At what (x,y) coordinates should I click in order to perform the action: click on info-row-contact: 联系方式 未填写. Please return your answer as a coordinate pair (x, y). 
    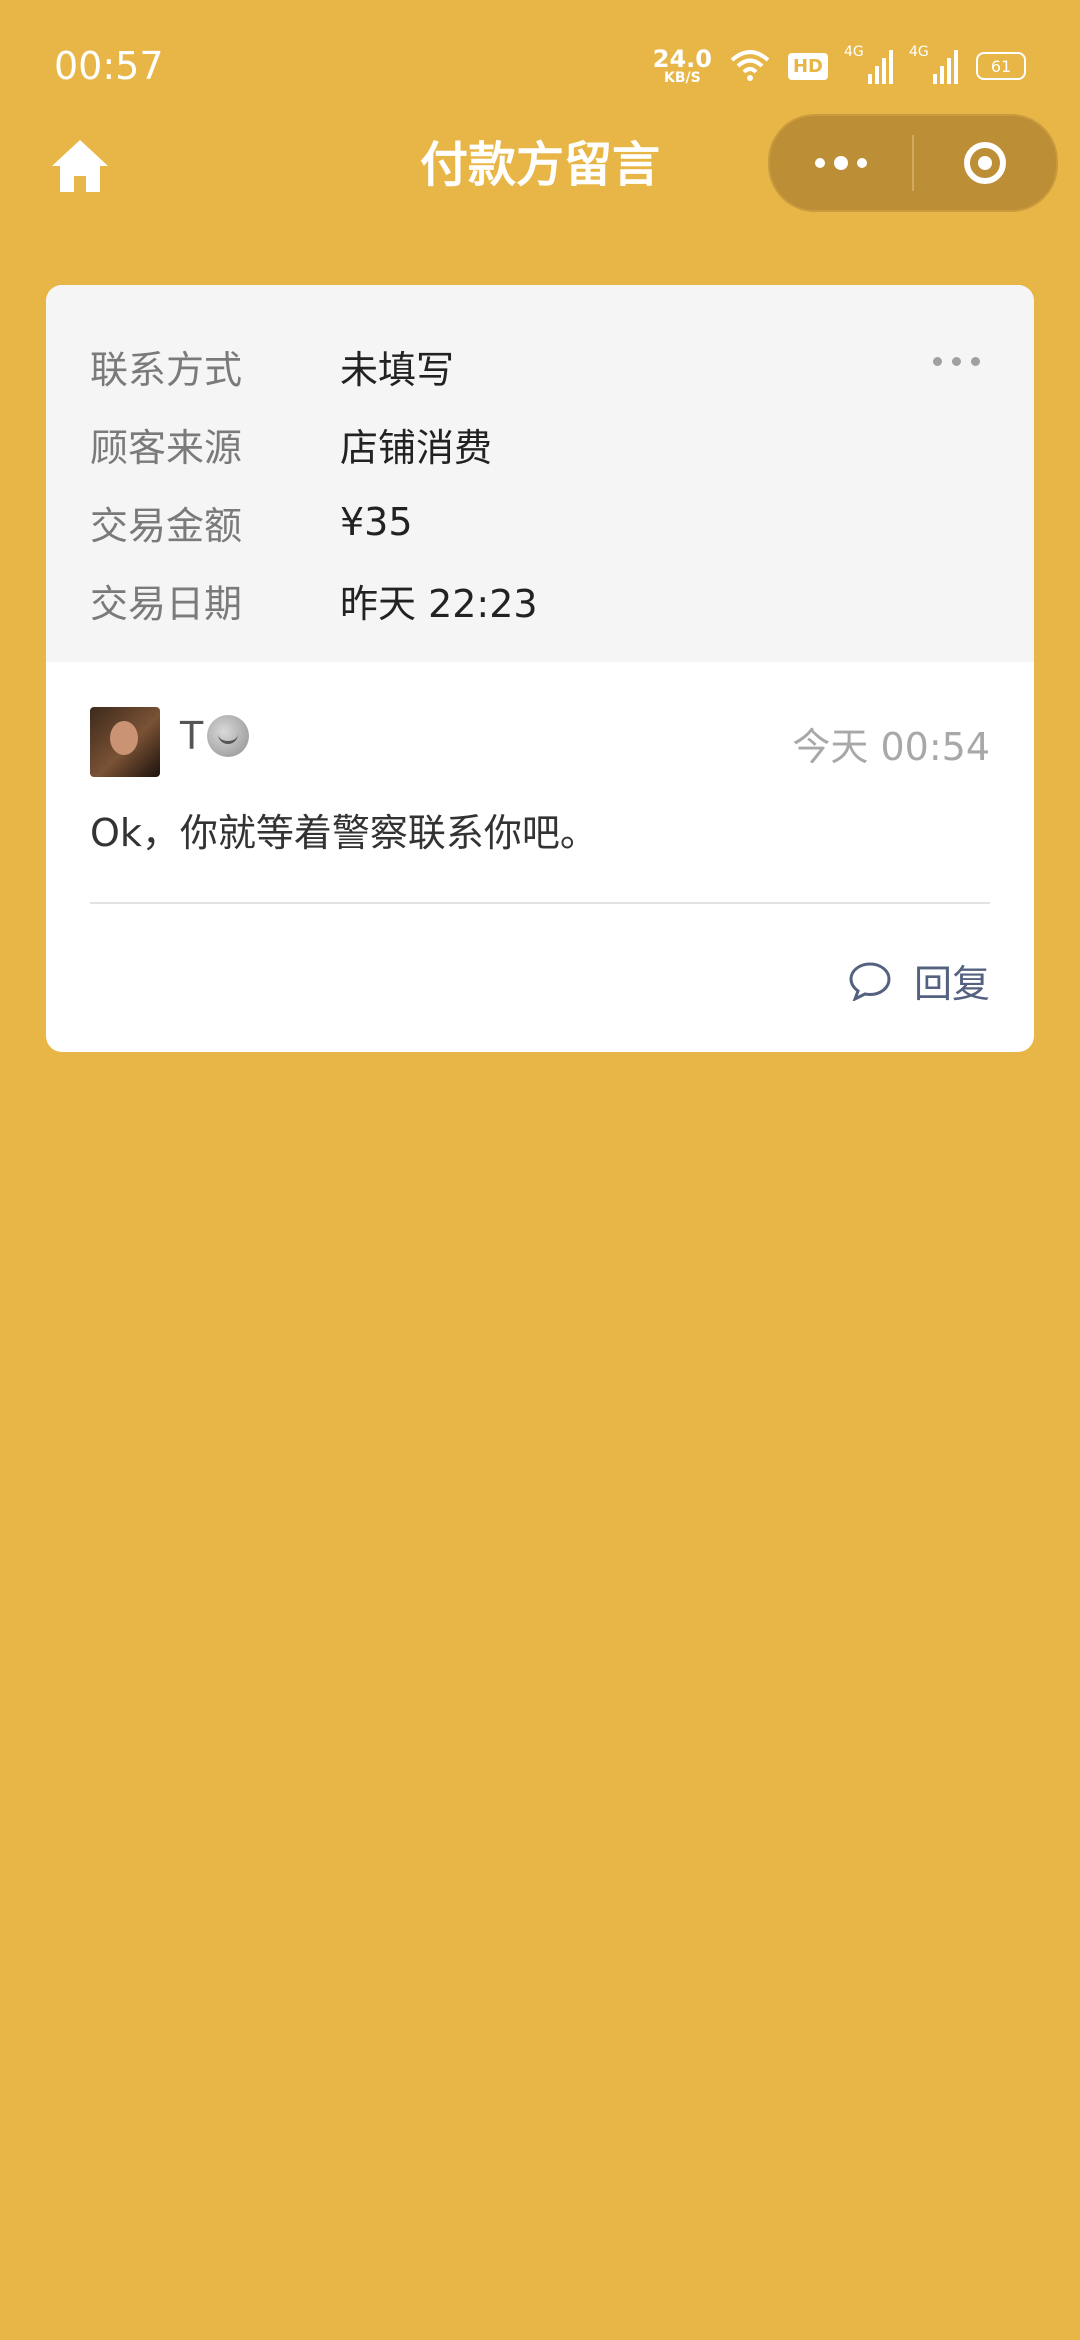
    Looking at the image, I should click on (540, 366).